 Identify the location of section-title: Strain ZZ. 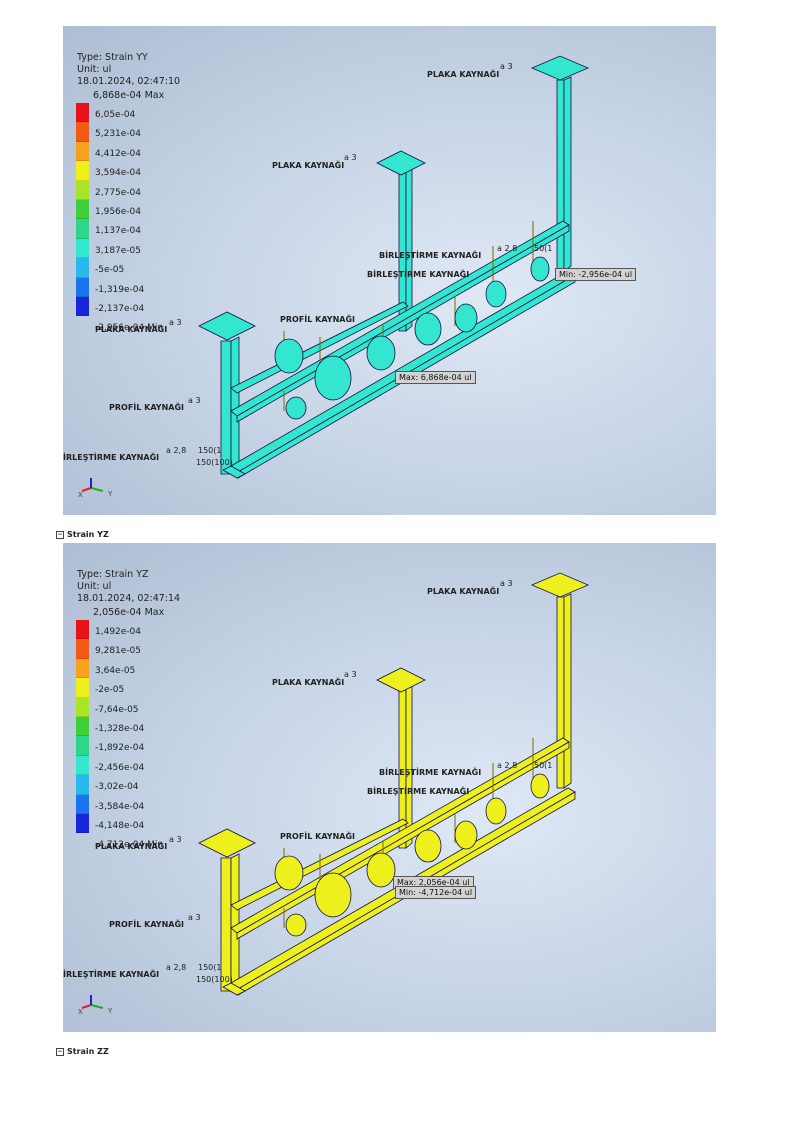
(88, 1051).